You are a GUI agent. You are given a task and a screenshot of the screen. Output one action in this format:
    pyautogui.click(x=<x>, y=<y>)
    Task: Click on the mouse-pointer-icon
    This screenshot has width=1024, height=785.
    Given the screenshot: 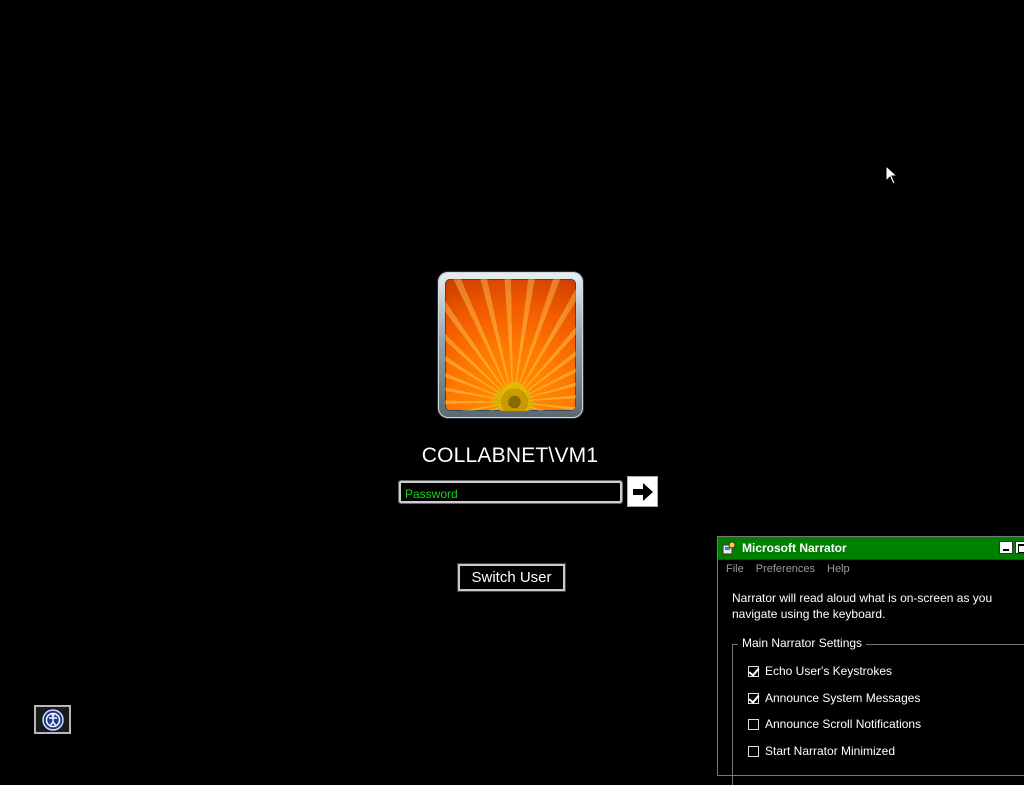 What is the action you would take?
    pyautogui.click(x=892, y=175)
    